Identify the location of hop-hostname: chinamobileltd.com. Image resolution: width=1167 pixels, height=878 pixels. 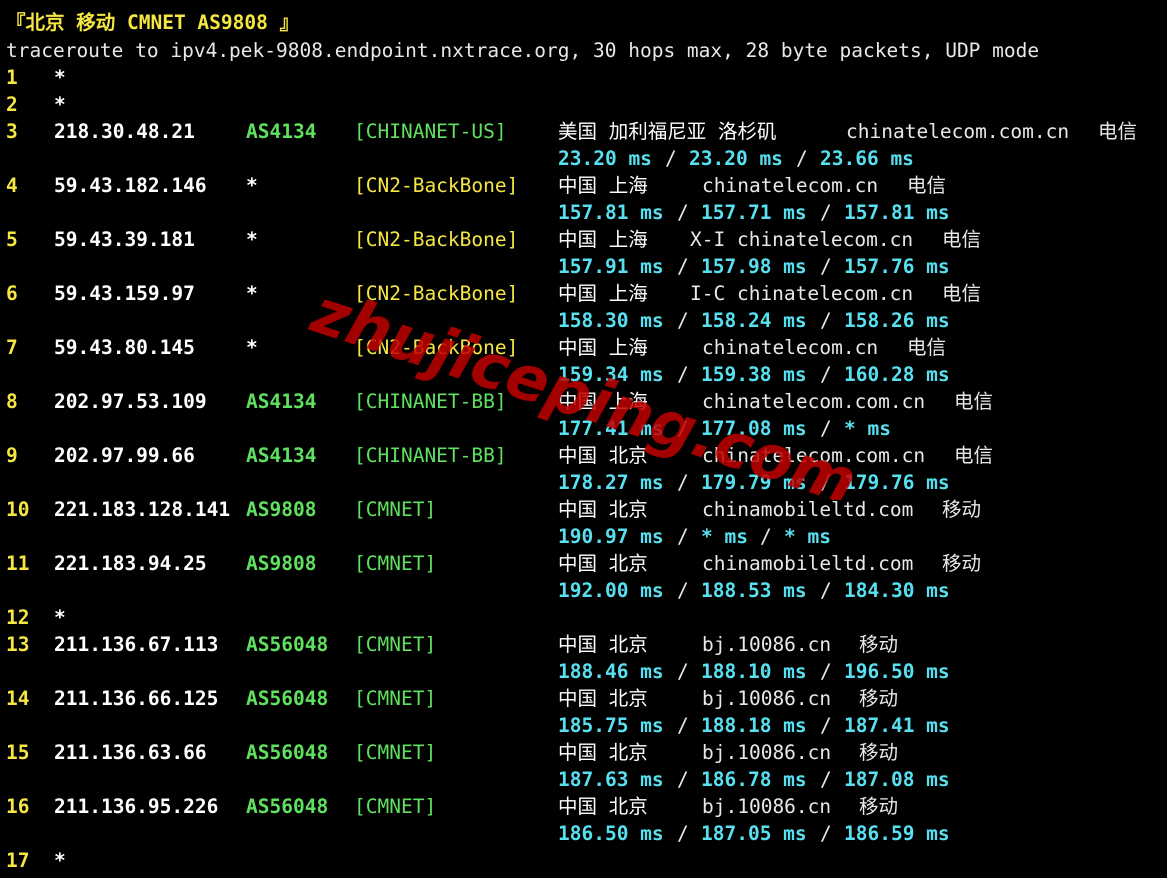
(808, 563).